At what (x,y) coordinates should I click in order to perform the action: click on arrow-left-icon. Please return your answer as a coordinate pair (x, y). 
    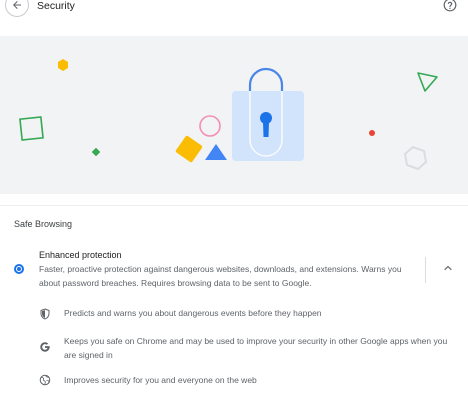
    Looking at the image, I should click on (17, 5).